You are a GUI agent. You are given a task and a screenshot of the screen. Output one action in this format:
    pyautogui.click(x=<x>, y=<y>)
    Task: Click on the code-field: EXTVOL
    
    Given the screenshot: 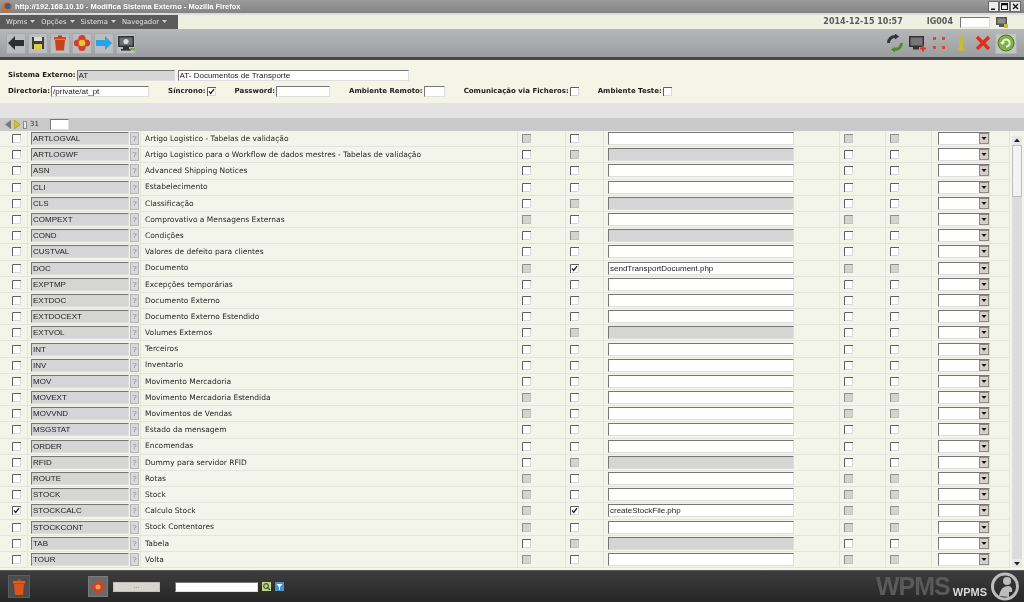 What is the action you would take?
    pyautogui.click(x=80, y=333)
    